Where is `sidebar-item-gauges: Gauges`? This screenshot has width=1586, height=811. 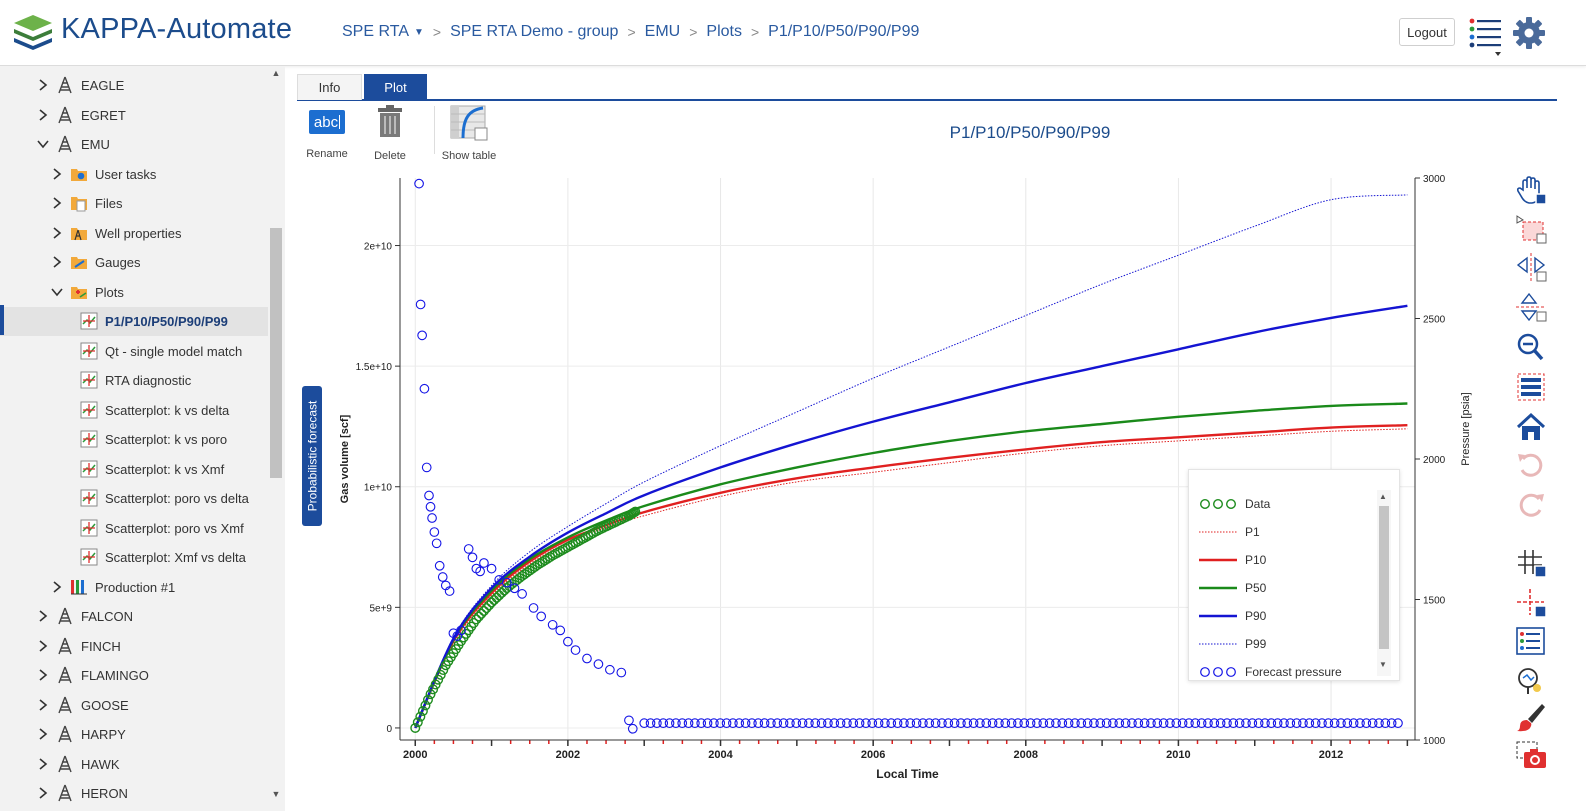 sidebar-item-gauges: Gauges is located at coordinates (134, 262).